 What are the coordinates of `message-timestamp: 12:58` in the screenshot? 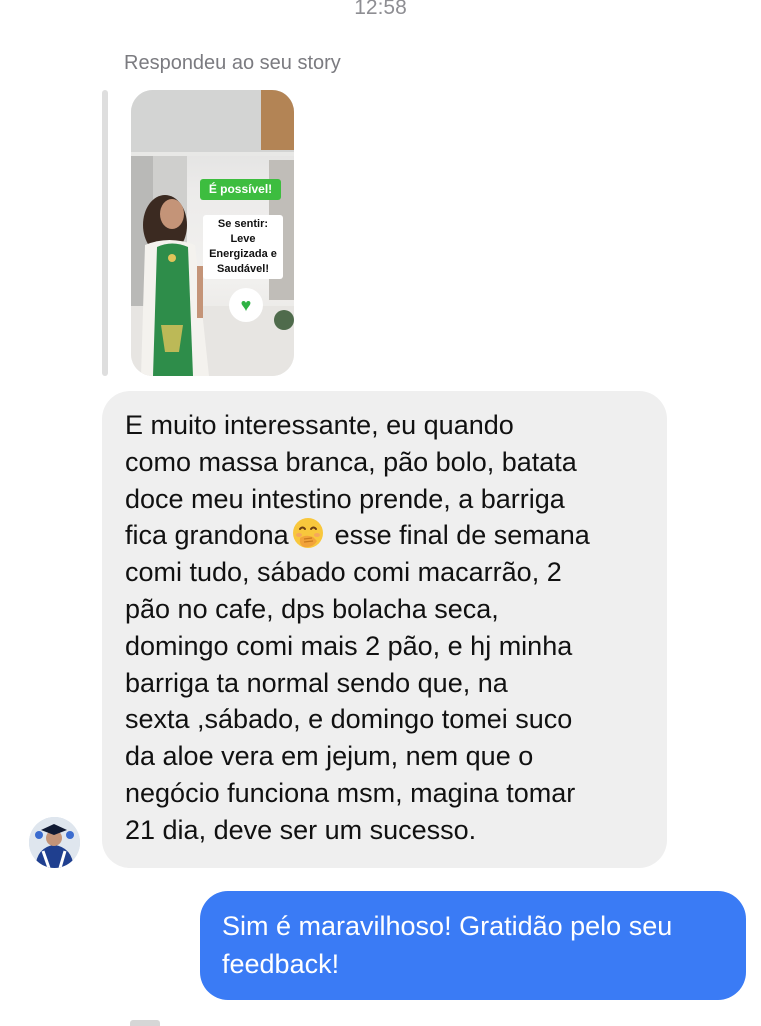 It's located at (380, 9).